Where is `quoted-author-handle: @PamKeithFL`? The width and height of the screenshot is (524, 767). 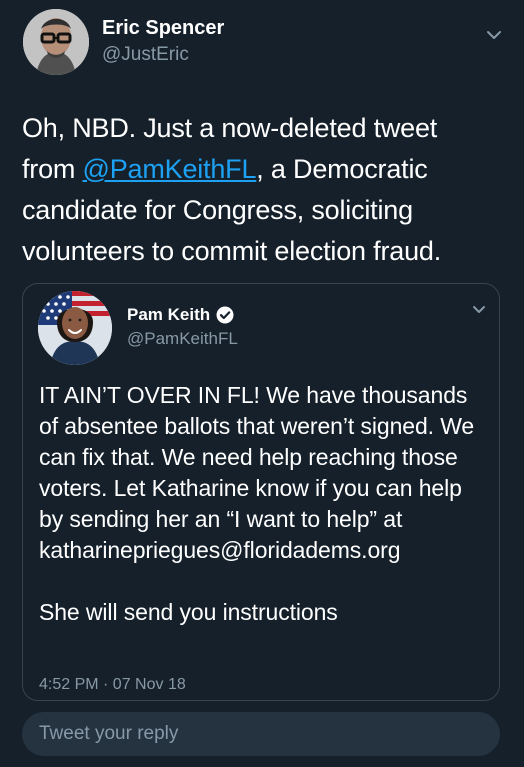 quoted-author-handle: @PamKeithFL is located at coordinates (182, 339).